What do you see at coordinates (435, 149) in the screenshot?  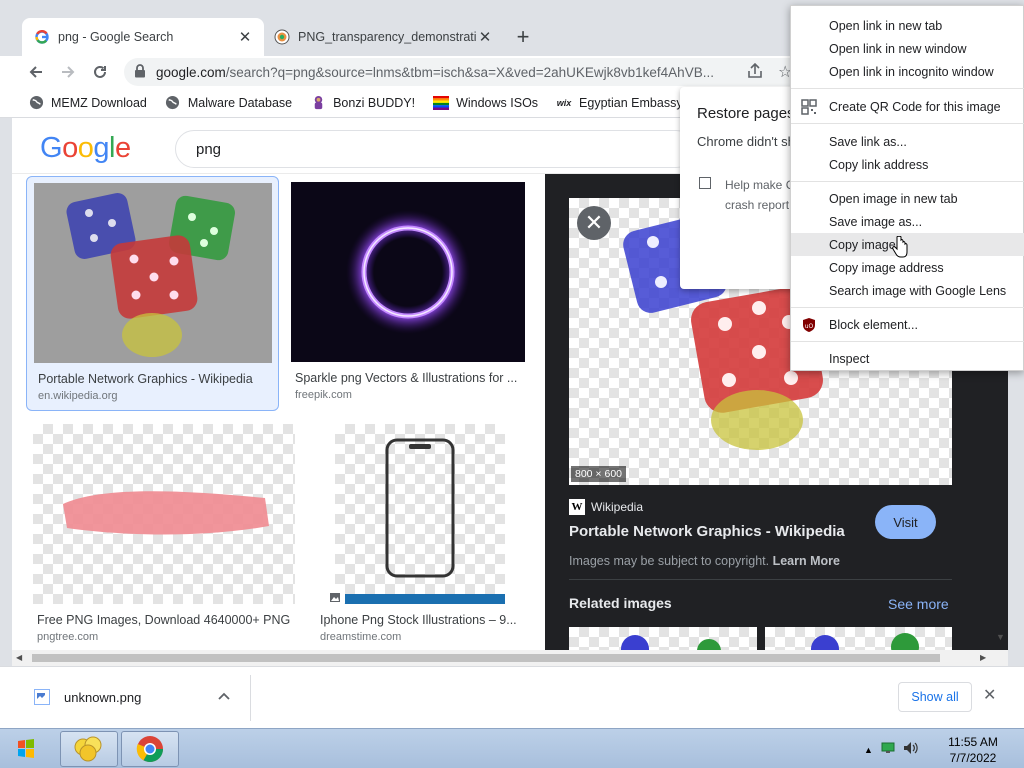 I see `search-input: png` at bounding box center [435, 149].